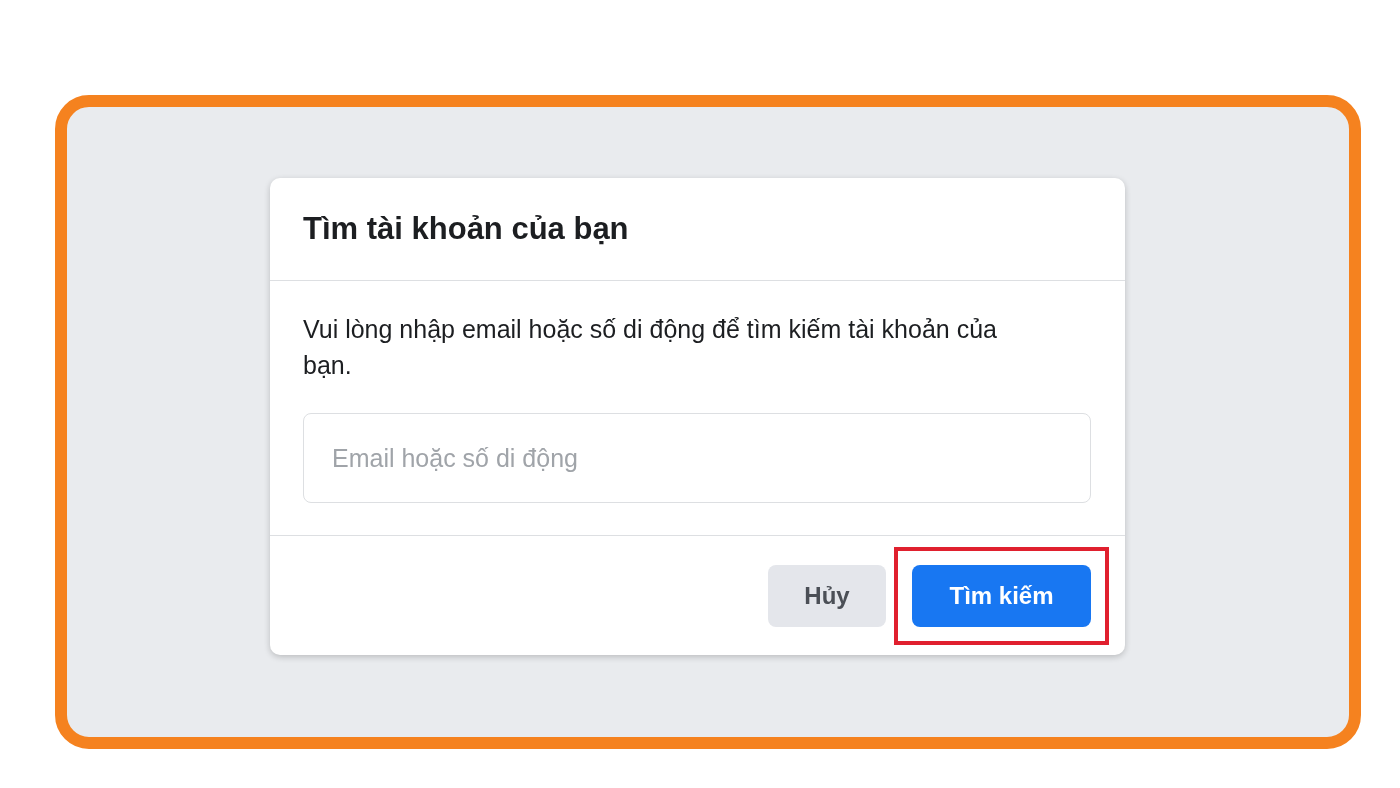 The width and height of the screenshot is (1400, 788). I want to click on dialog-title: Tìm tài khoản của bạn, so click(466, 228).